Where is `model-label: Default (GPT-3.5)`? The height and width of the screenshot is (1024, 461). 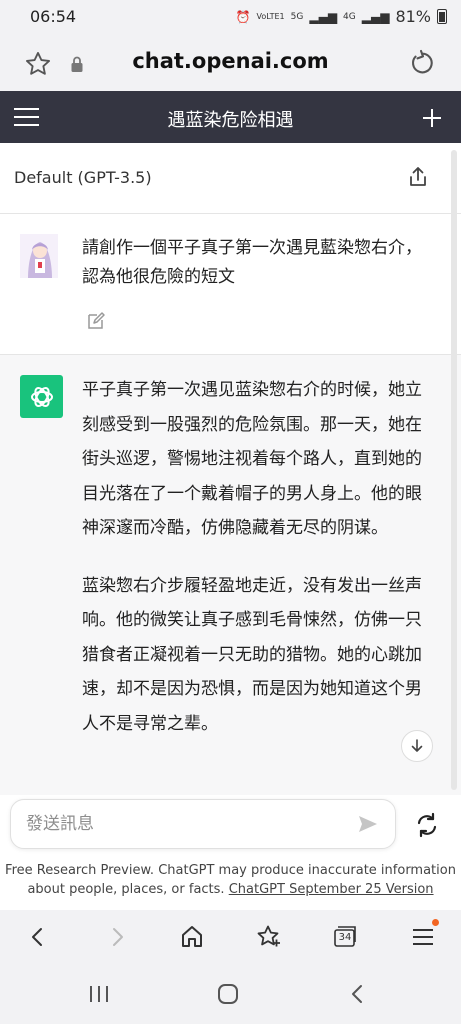
model-label: Default (GPT-3.5) is located at coordinates (83, 177).